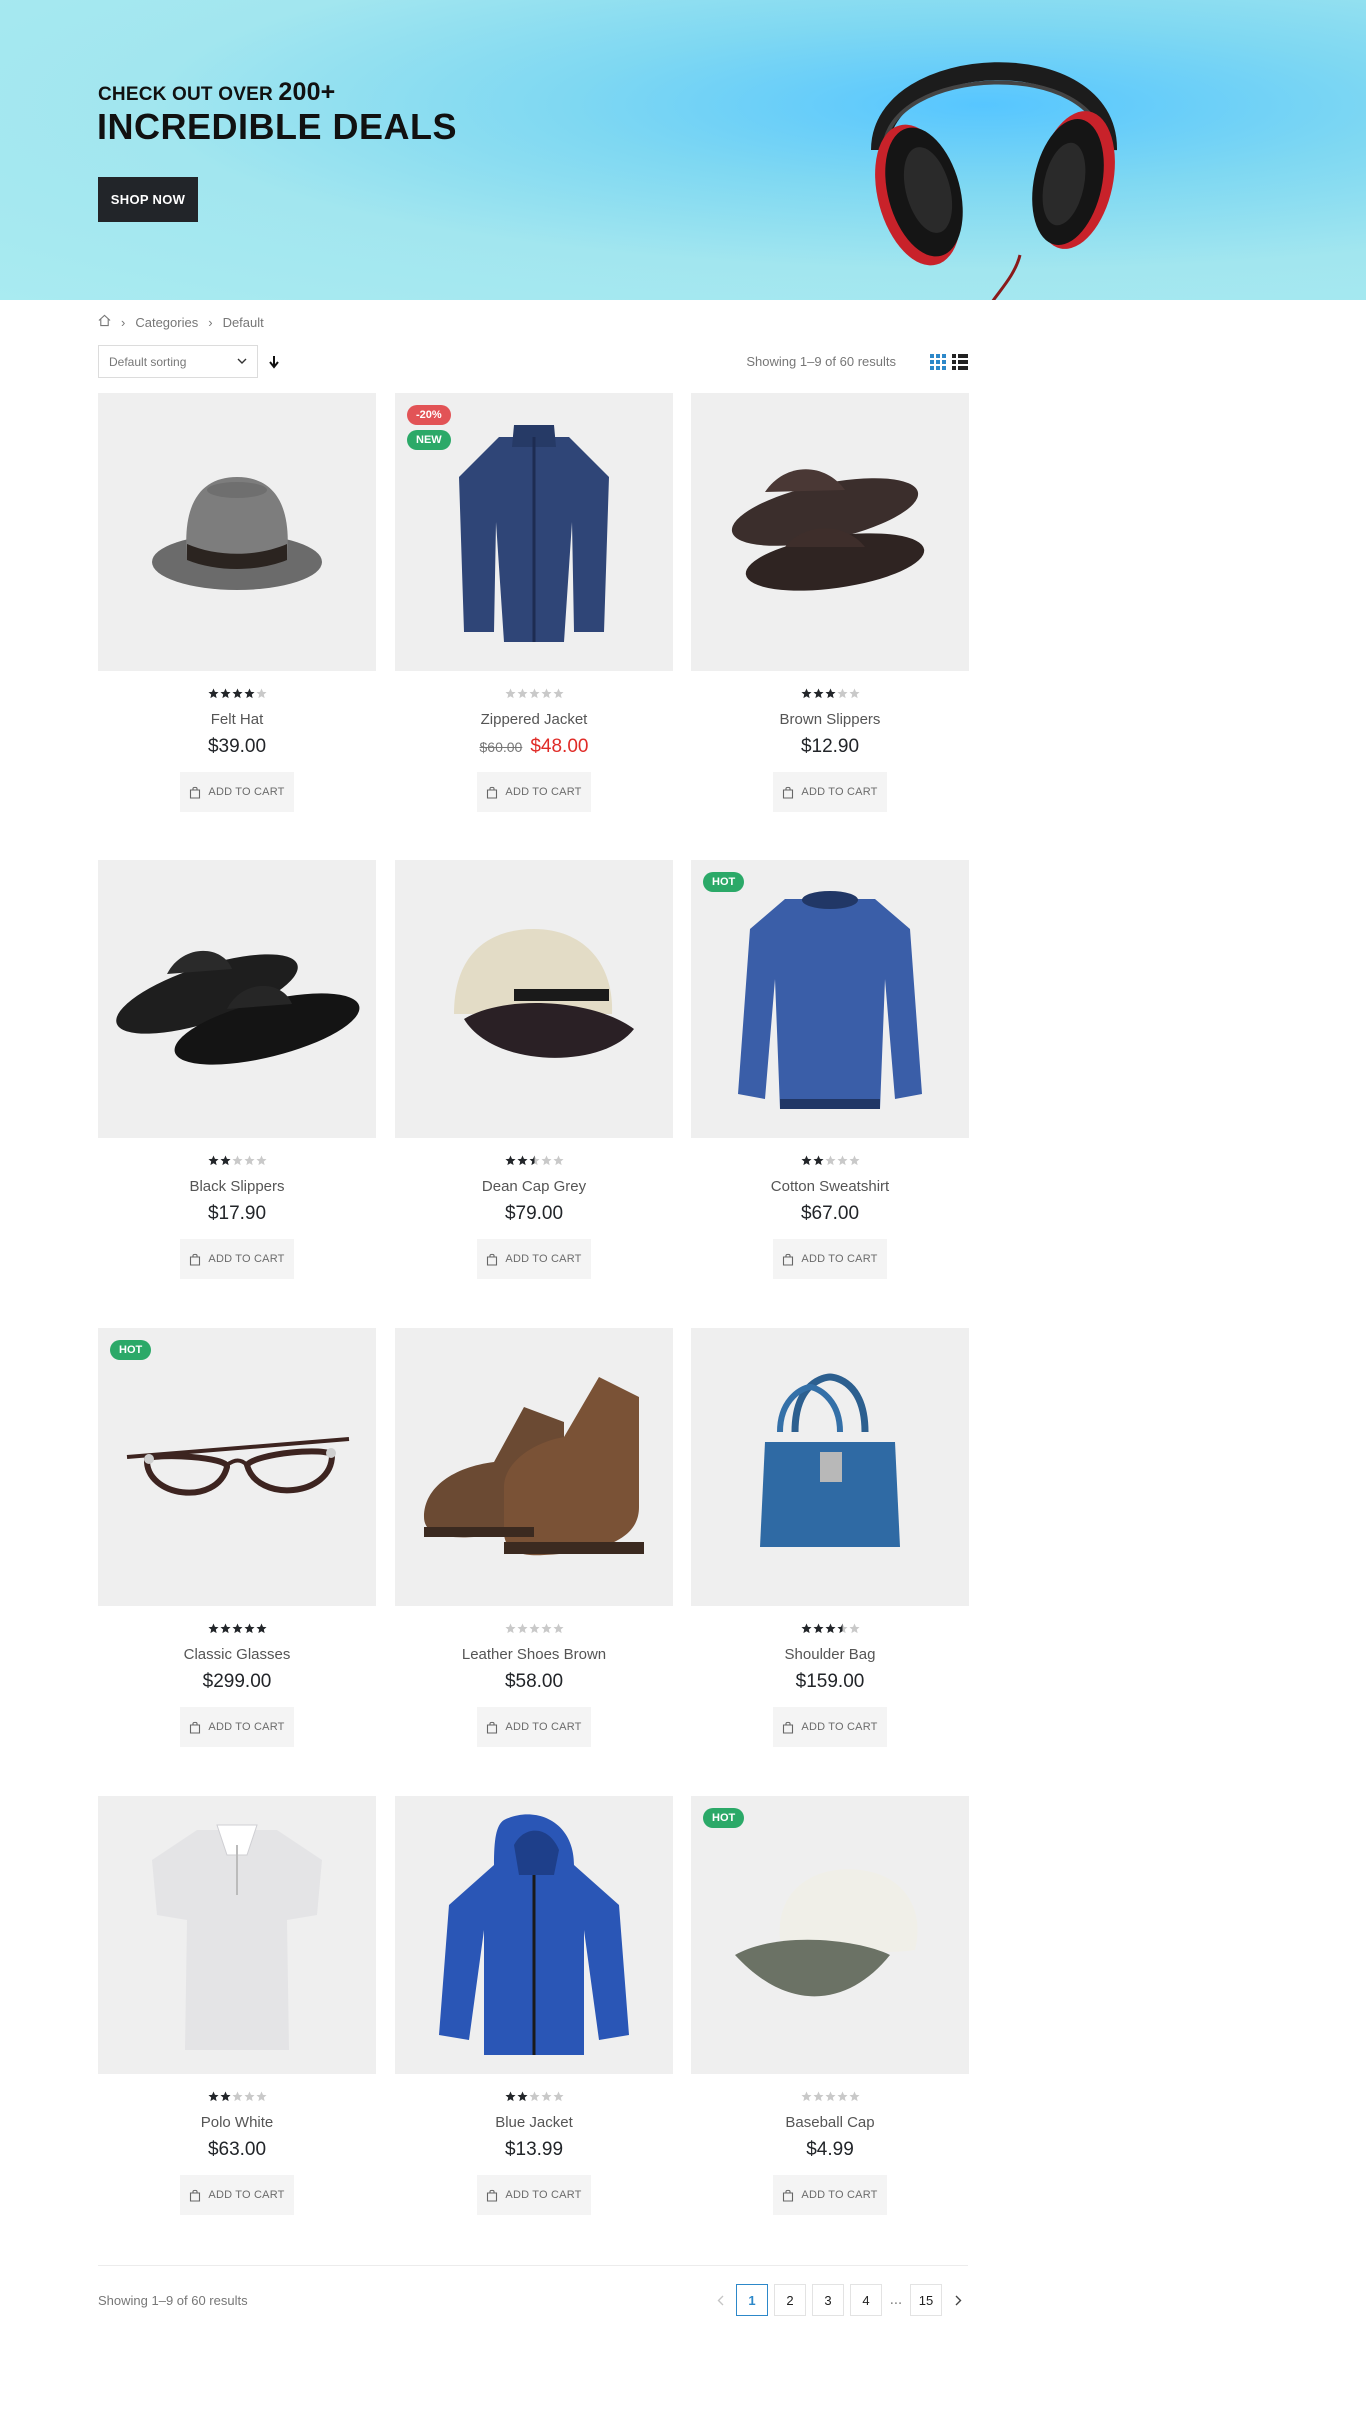 The width and height of the screenshot is (1366, 2417). I want to click on product-price-value: $4.99, so click(830, 2149).